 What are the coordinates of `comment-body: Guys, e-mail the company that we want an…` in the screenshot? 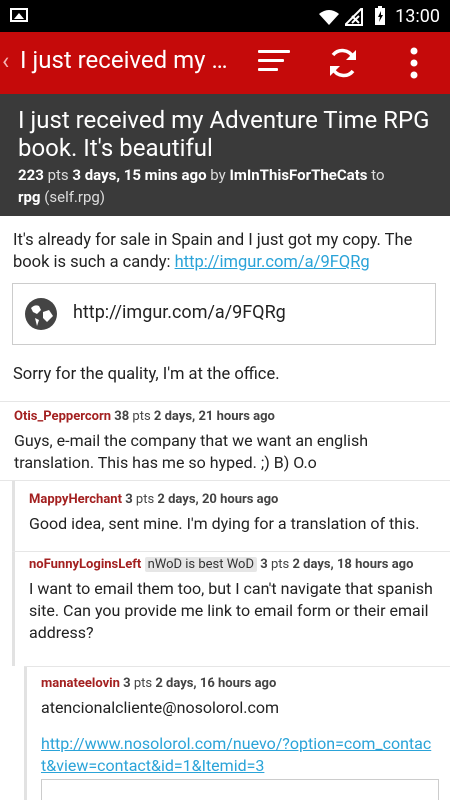 It's located at (191, 451).